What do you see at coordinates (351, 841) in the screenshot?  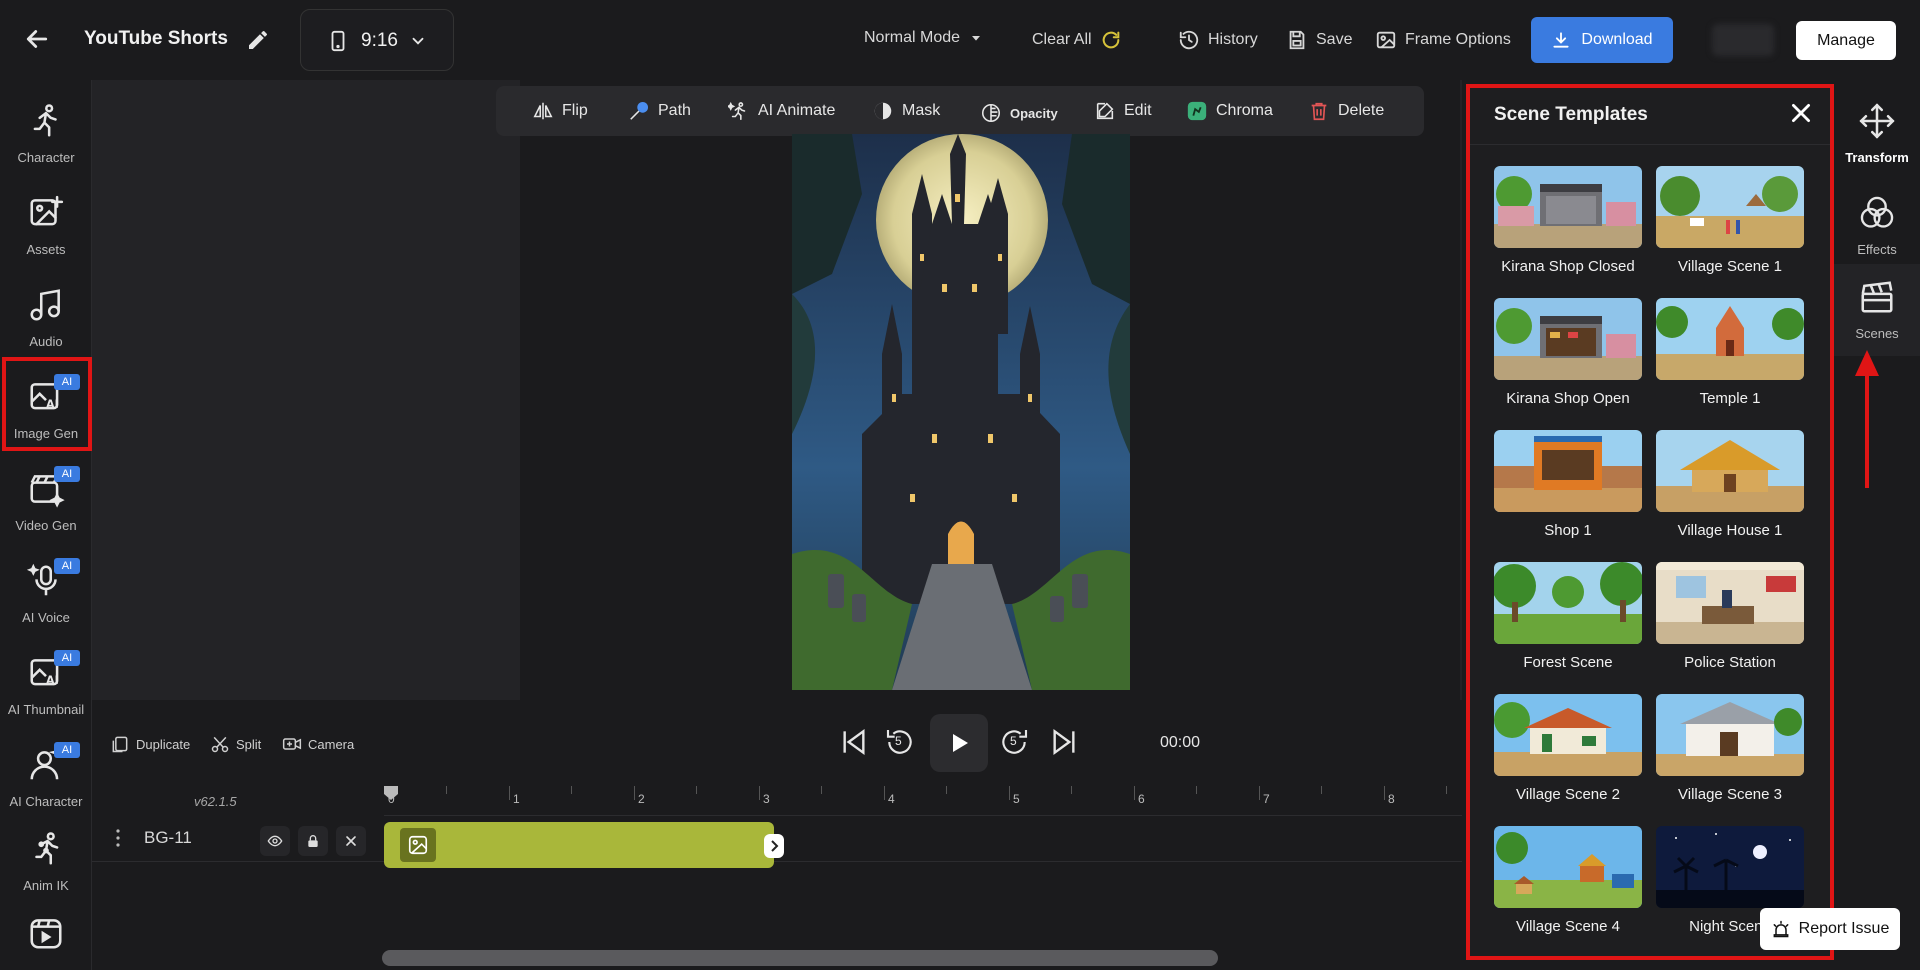 I see `track-remove-button` at bounding box center [351, 841].